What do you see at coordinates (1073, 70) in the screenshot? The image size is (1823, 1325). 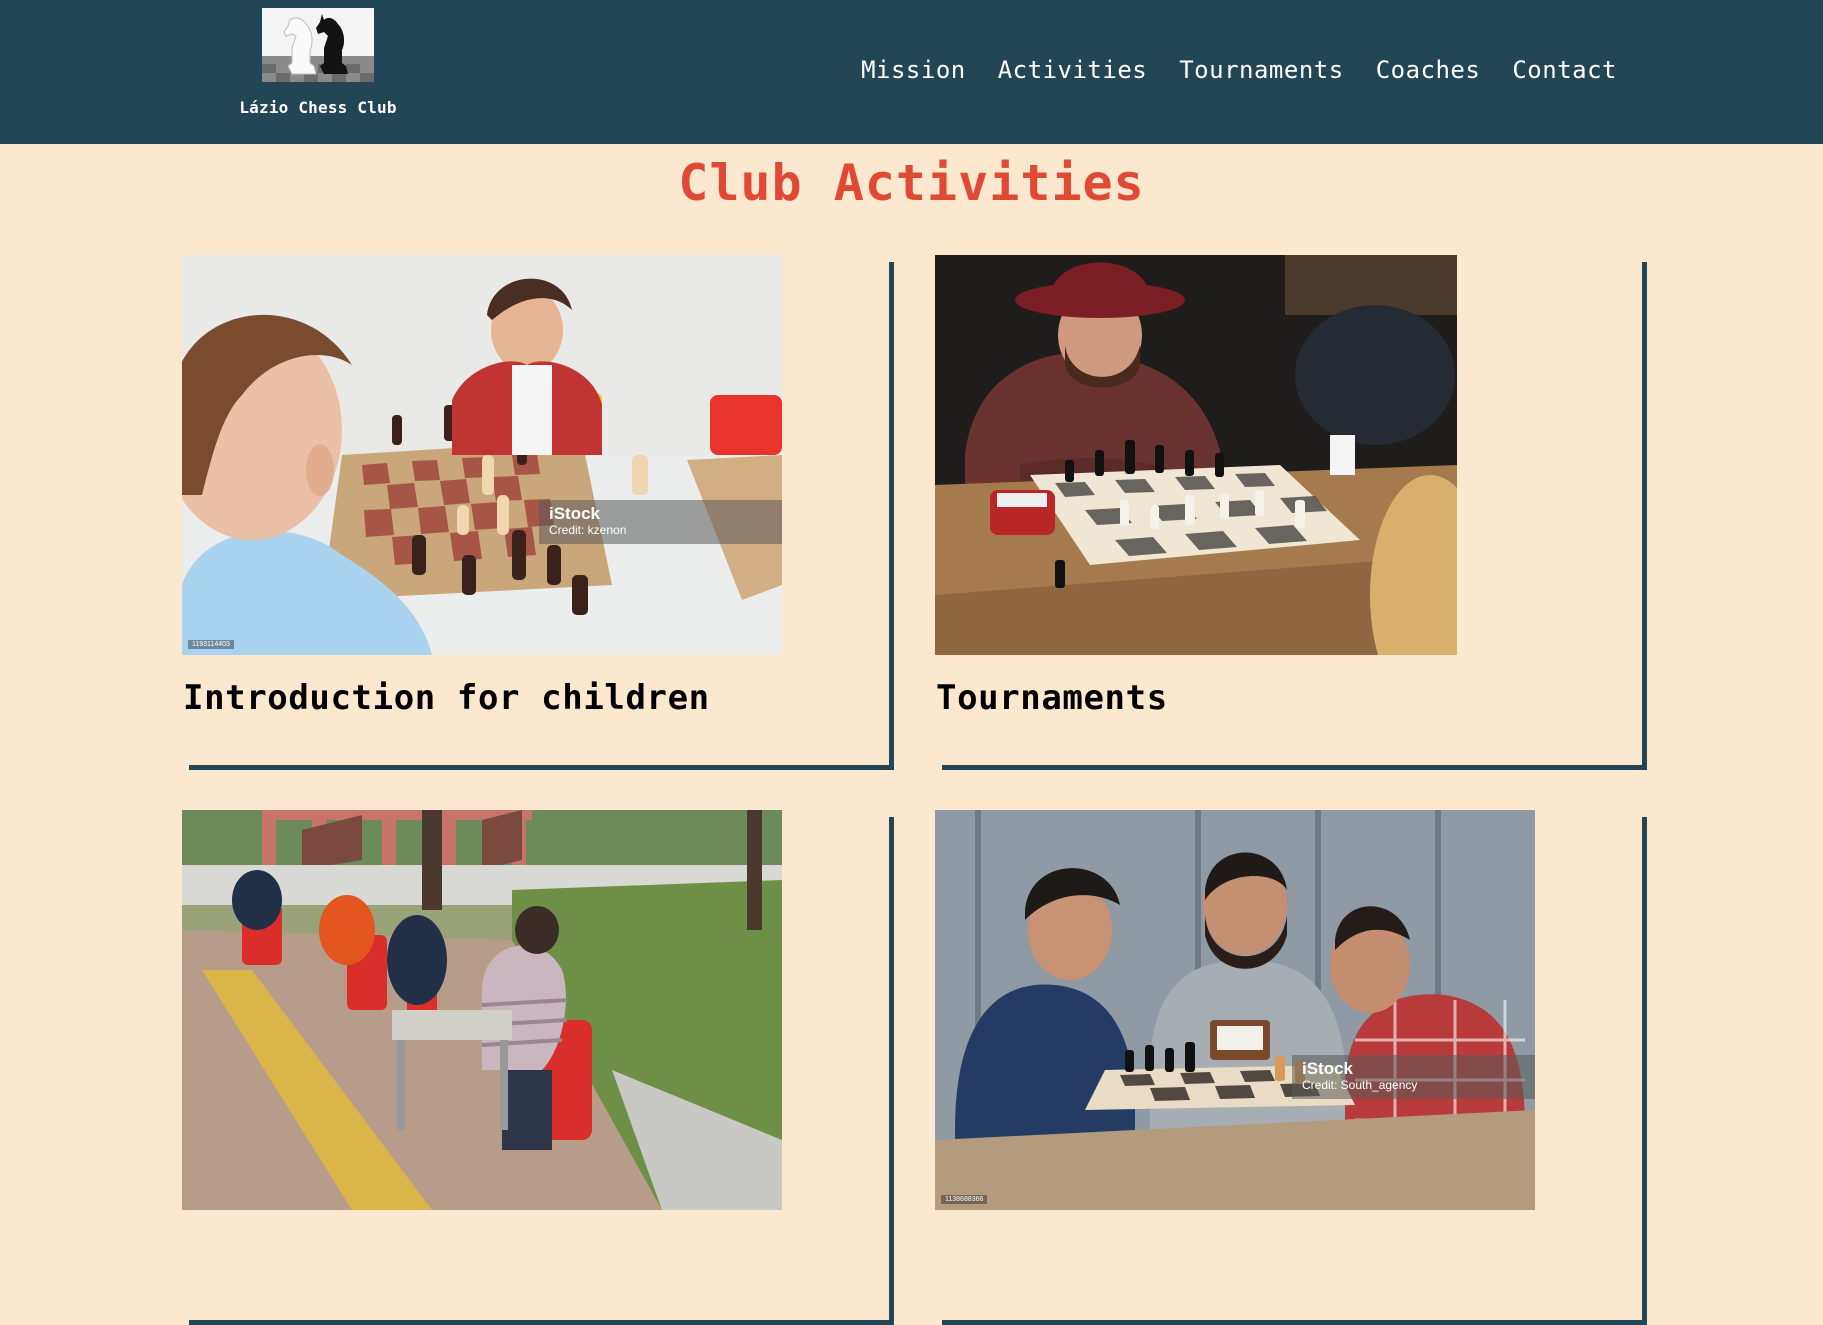 I see `nav-link-activities: Activities` at bounding box center [1073, 70].